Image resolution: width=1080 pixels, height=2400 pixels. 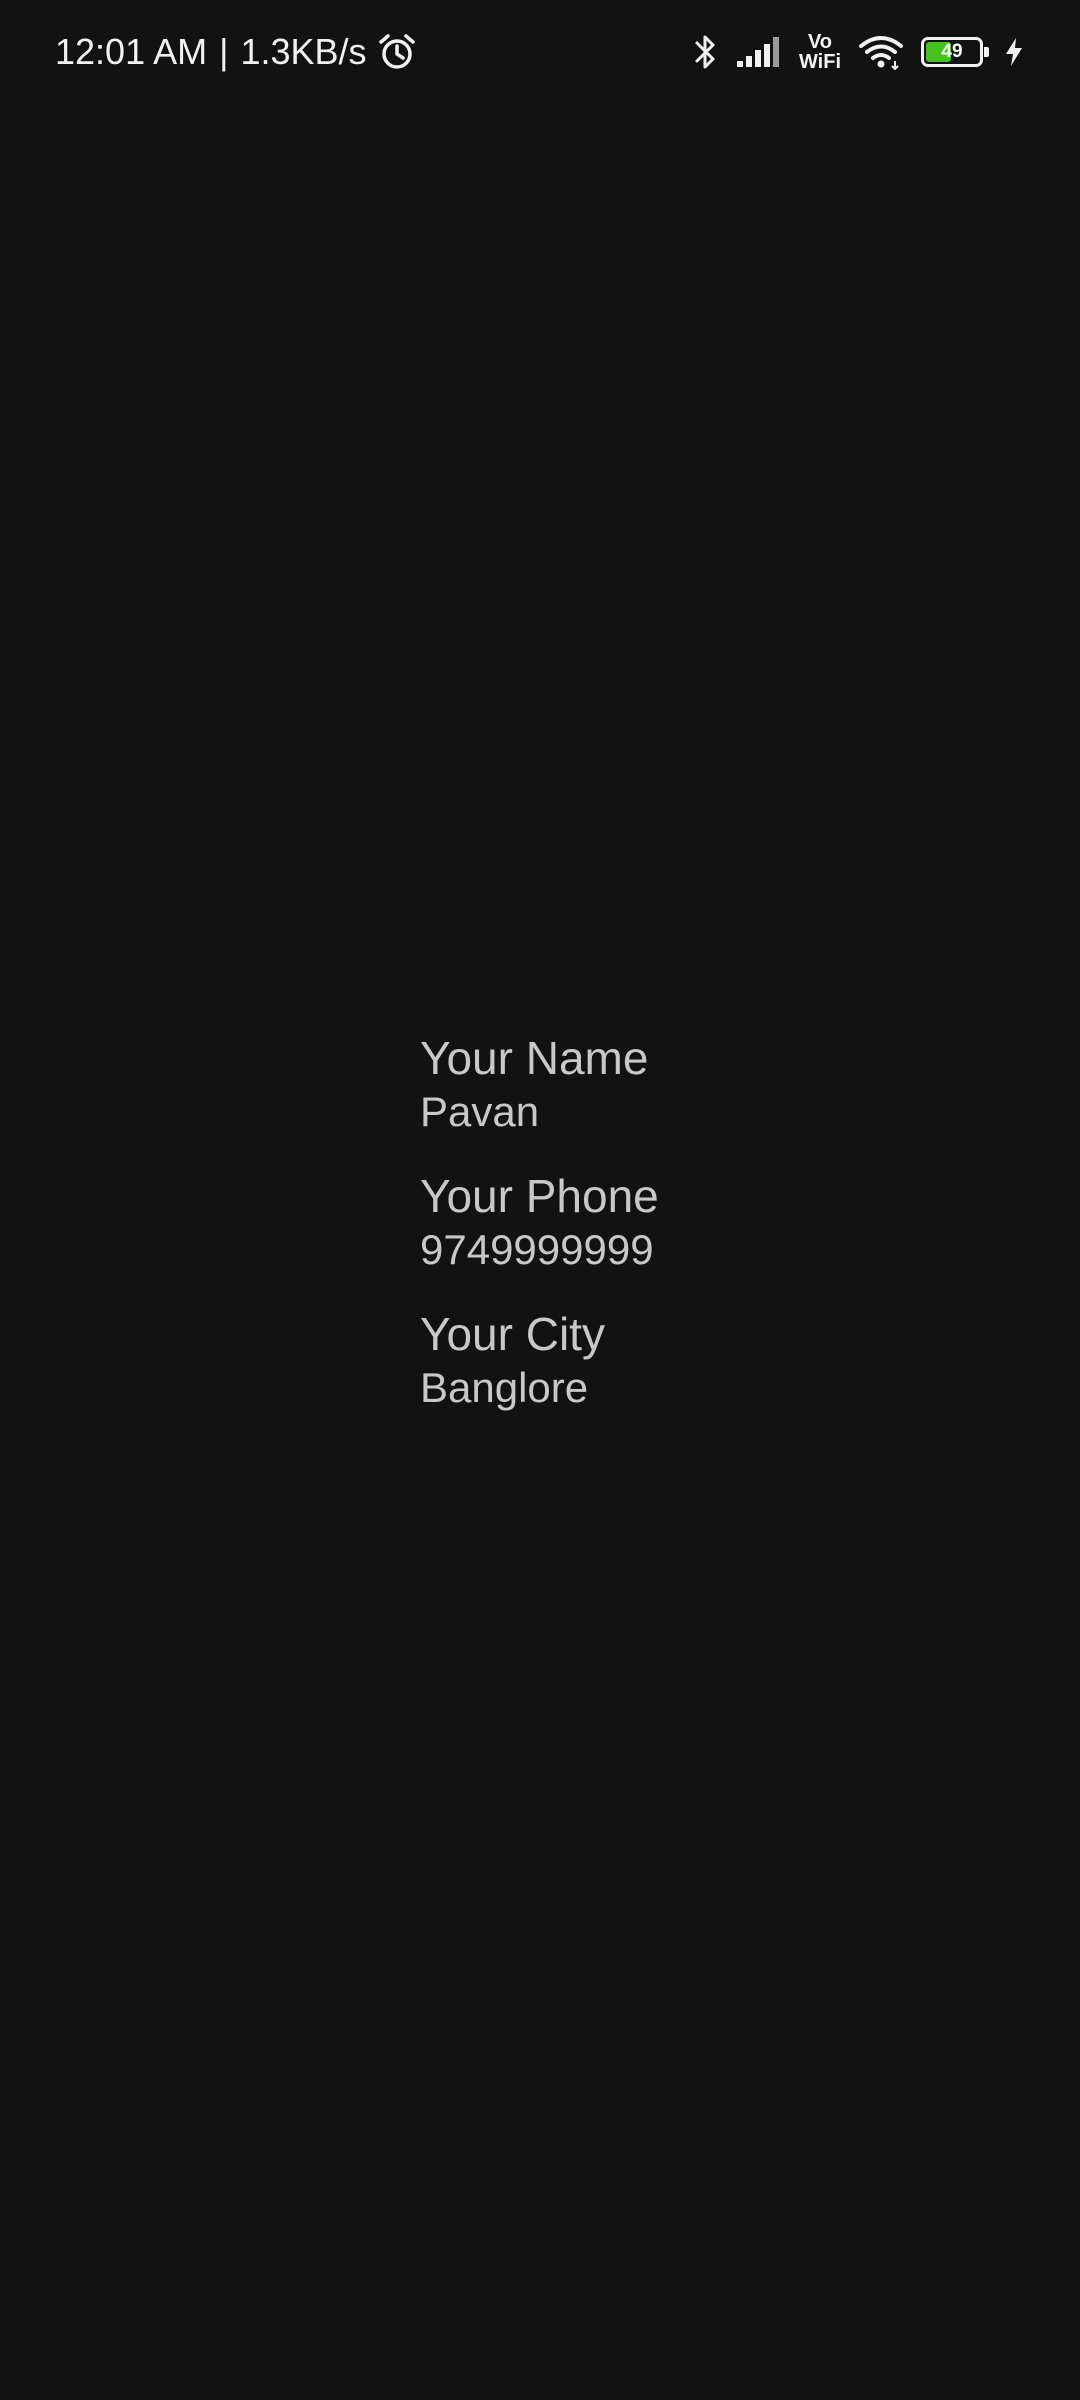 I want to click on vowifi-top-label: Vo, so click(x=820, y=42).